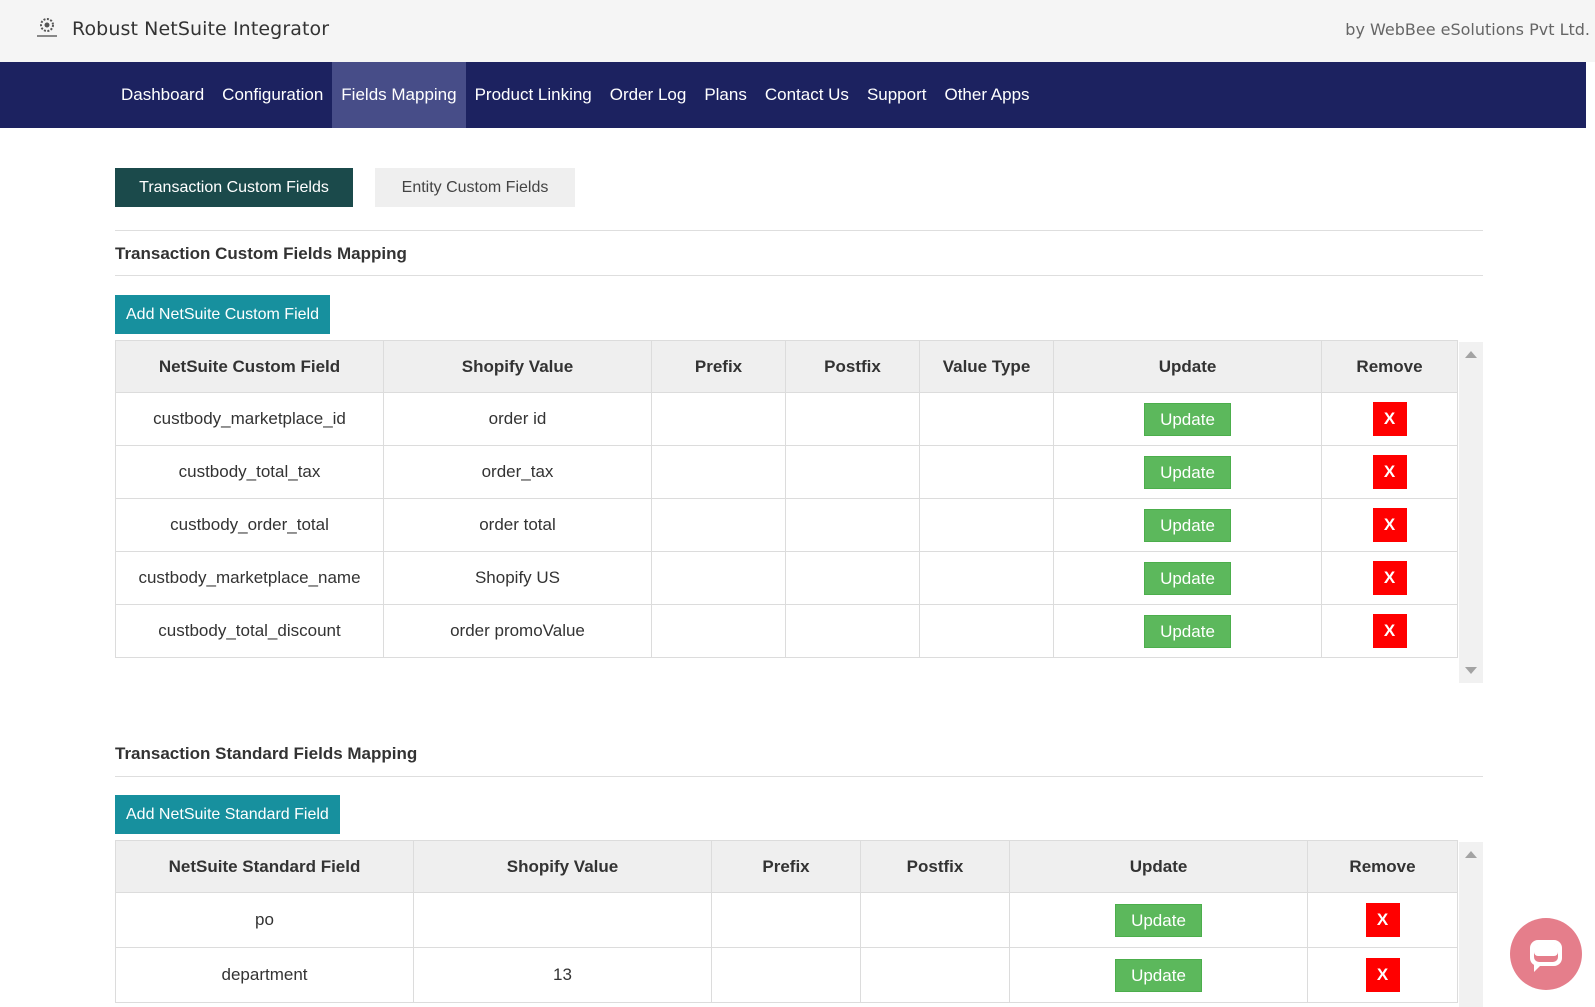  I want to click on scroll-down-icon, so click(1471, 670).